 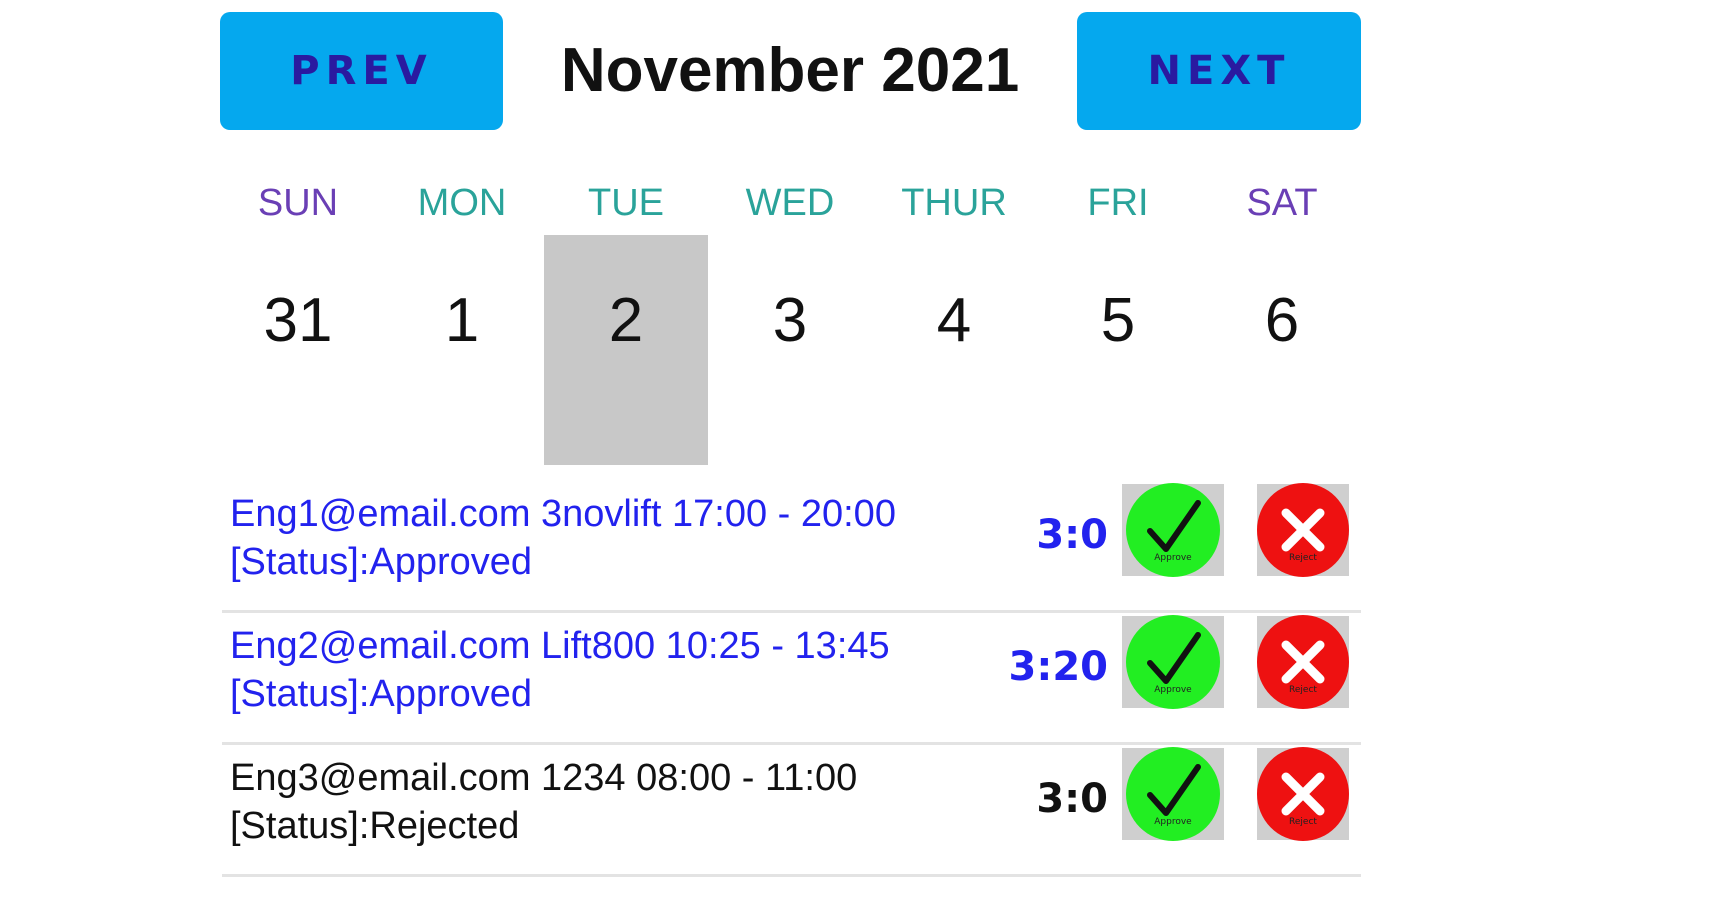 What do you see at coordinates (361, 71) in the screenshot?
I see `prev-month-button: PREV` at bounding box center [361, 71].